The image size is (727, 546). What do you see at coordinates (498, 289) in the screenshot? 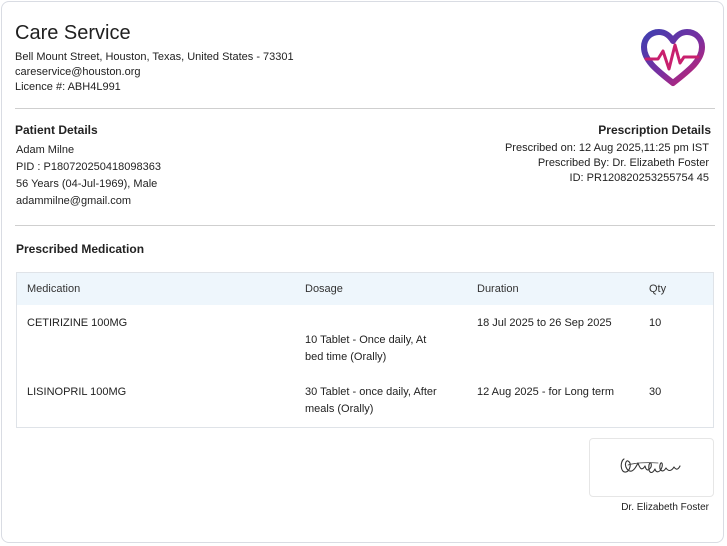
I see `column-header-duration: Duration` at bounding box center [498, 289].